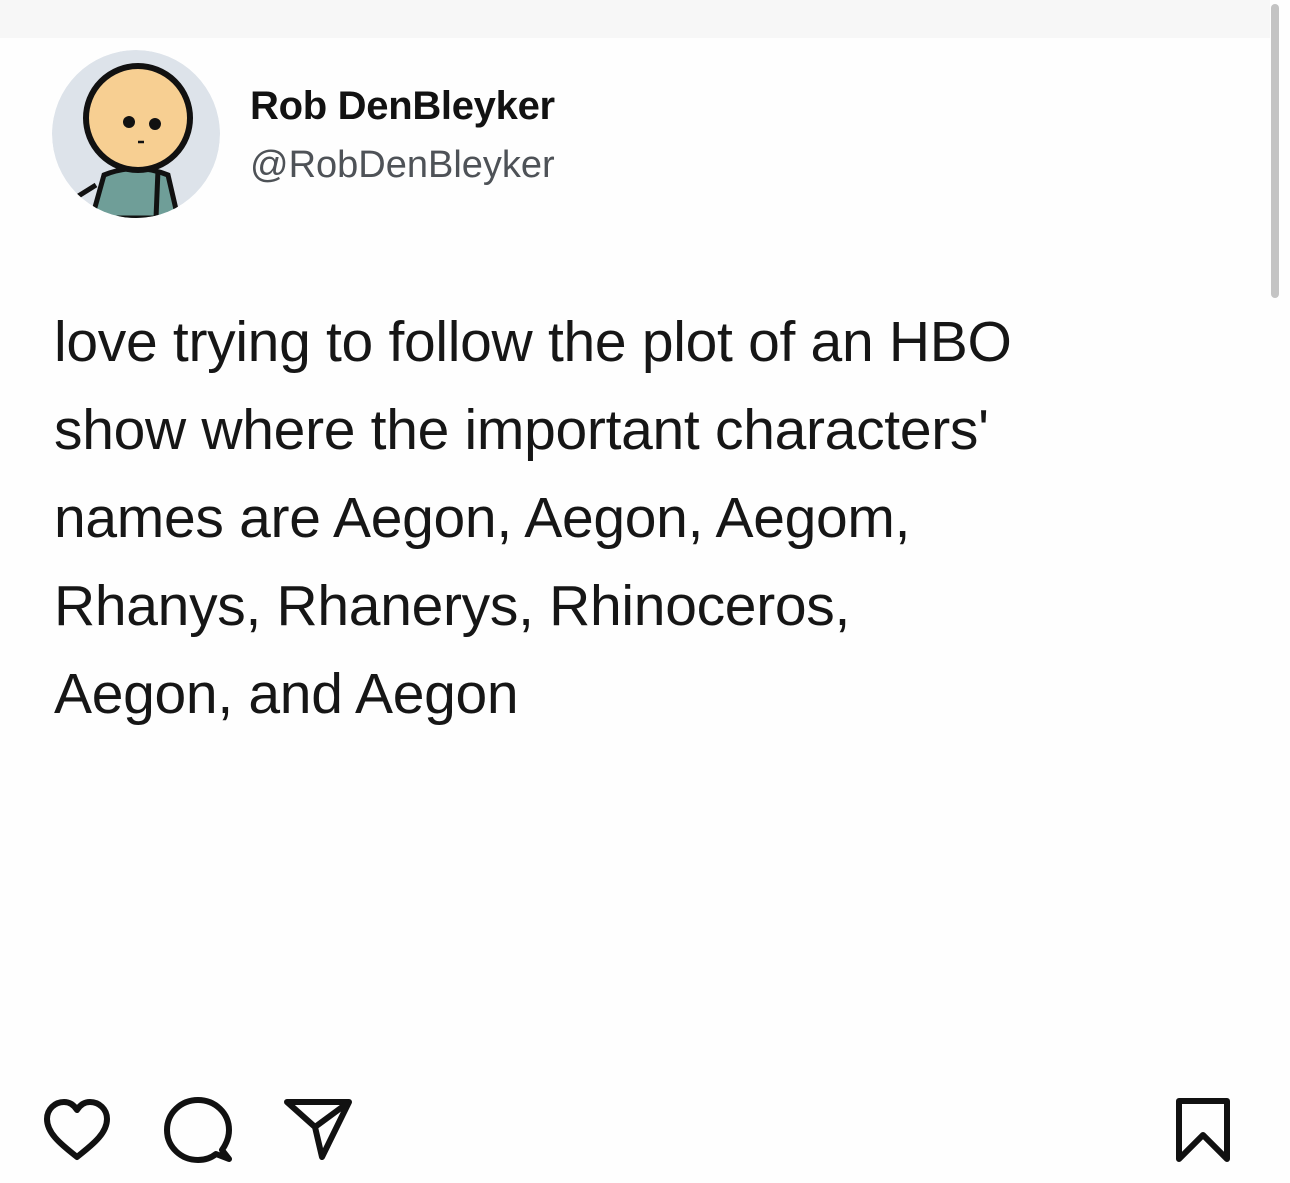 The height and width of the screenshot is (1183, 1290). I want to click on bookmark-icon, so click(1203, 1130).